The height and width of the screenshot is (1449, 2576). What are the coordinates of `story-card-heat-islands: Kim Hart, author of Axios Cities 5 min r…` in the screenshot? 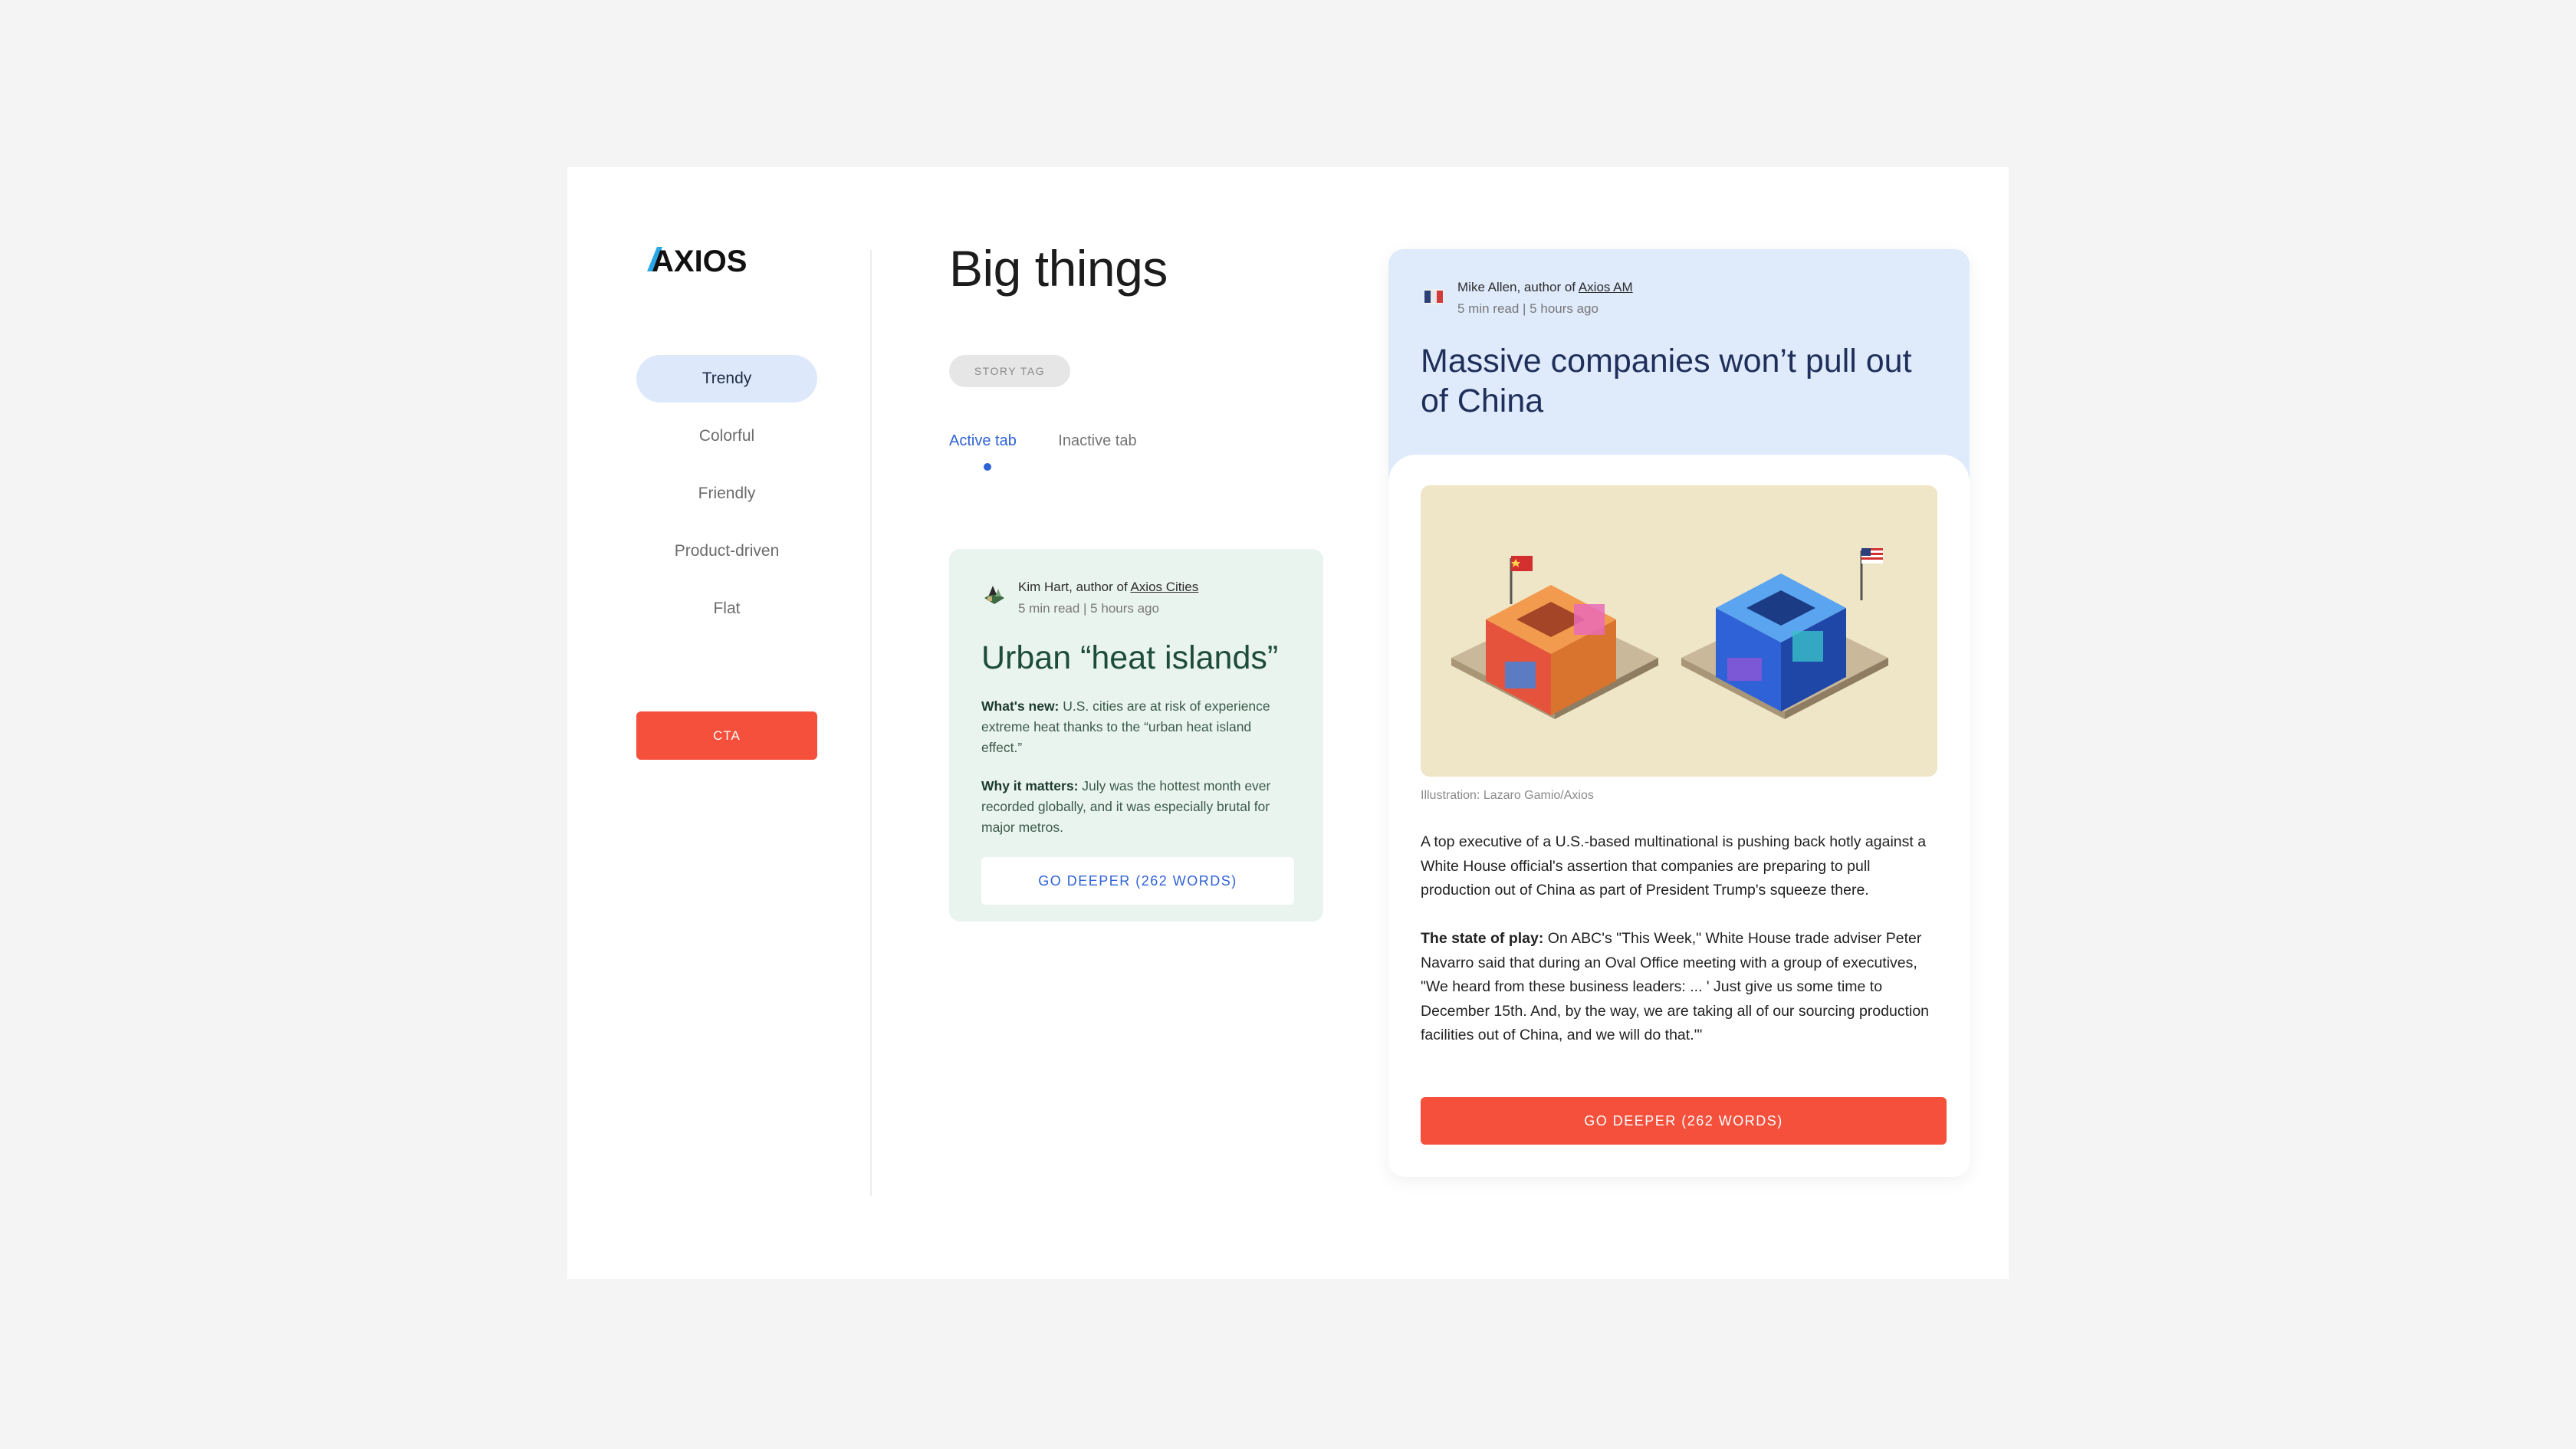 It's located at (1136, 735).